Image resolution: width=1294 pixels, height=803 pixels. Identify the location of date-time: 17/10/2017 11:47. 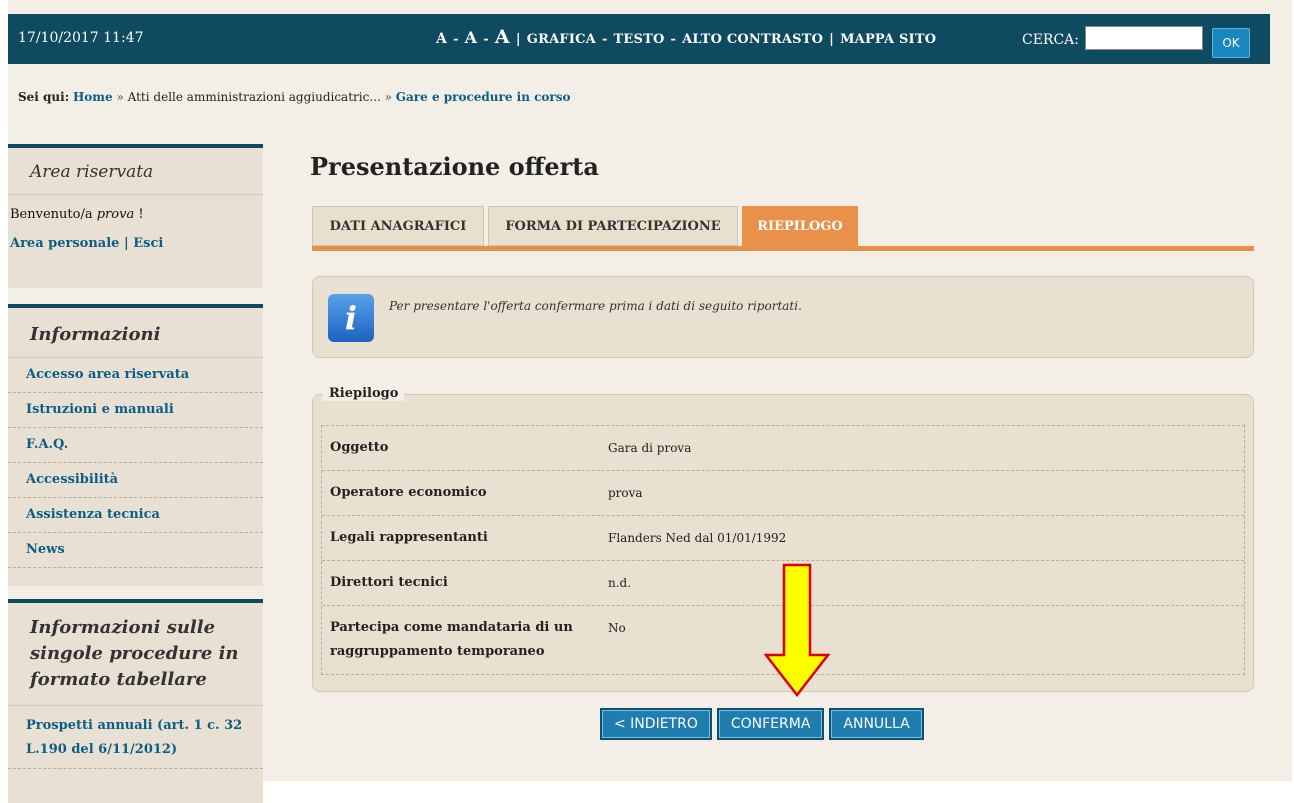
(81, 38).